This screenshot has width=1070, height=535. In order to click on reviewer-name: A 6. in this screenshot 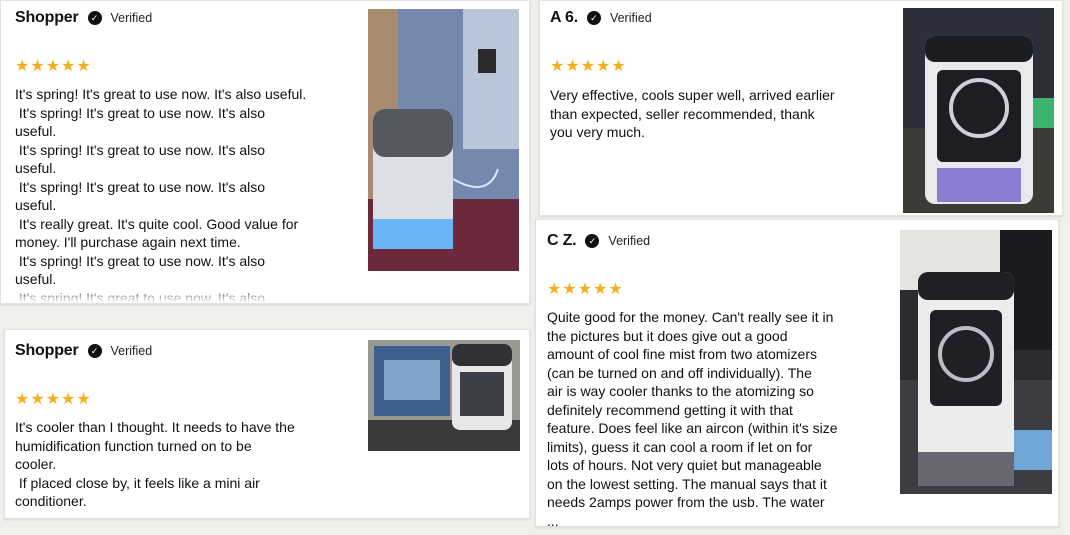, I will do `click(564, 17)`.